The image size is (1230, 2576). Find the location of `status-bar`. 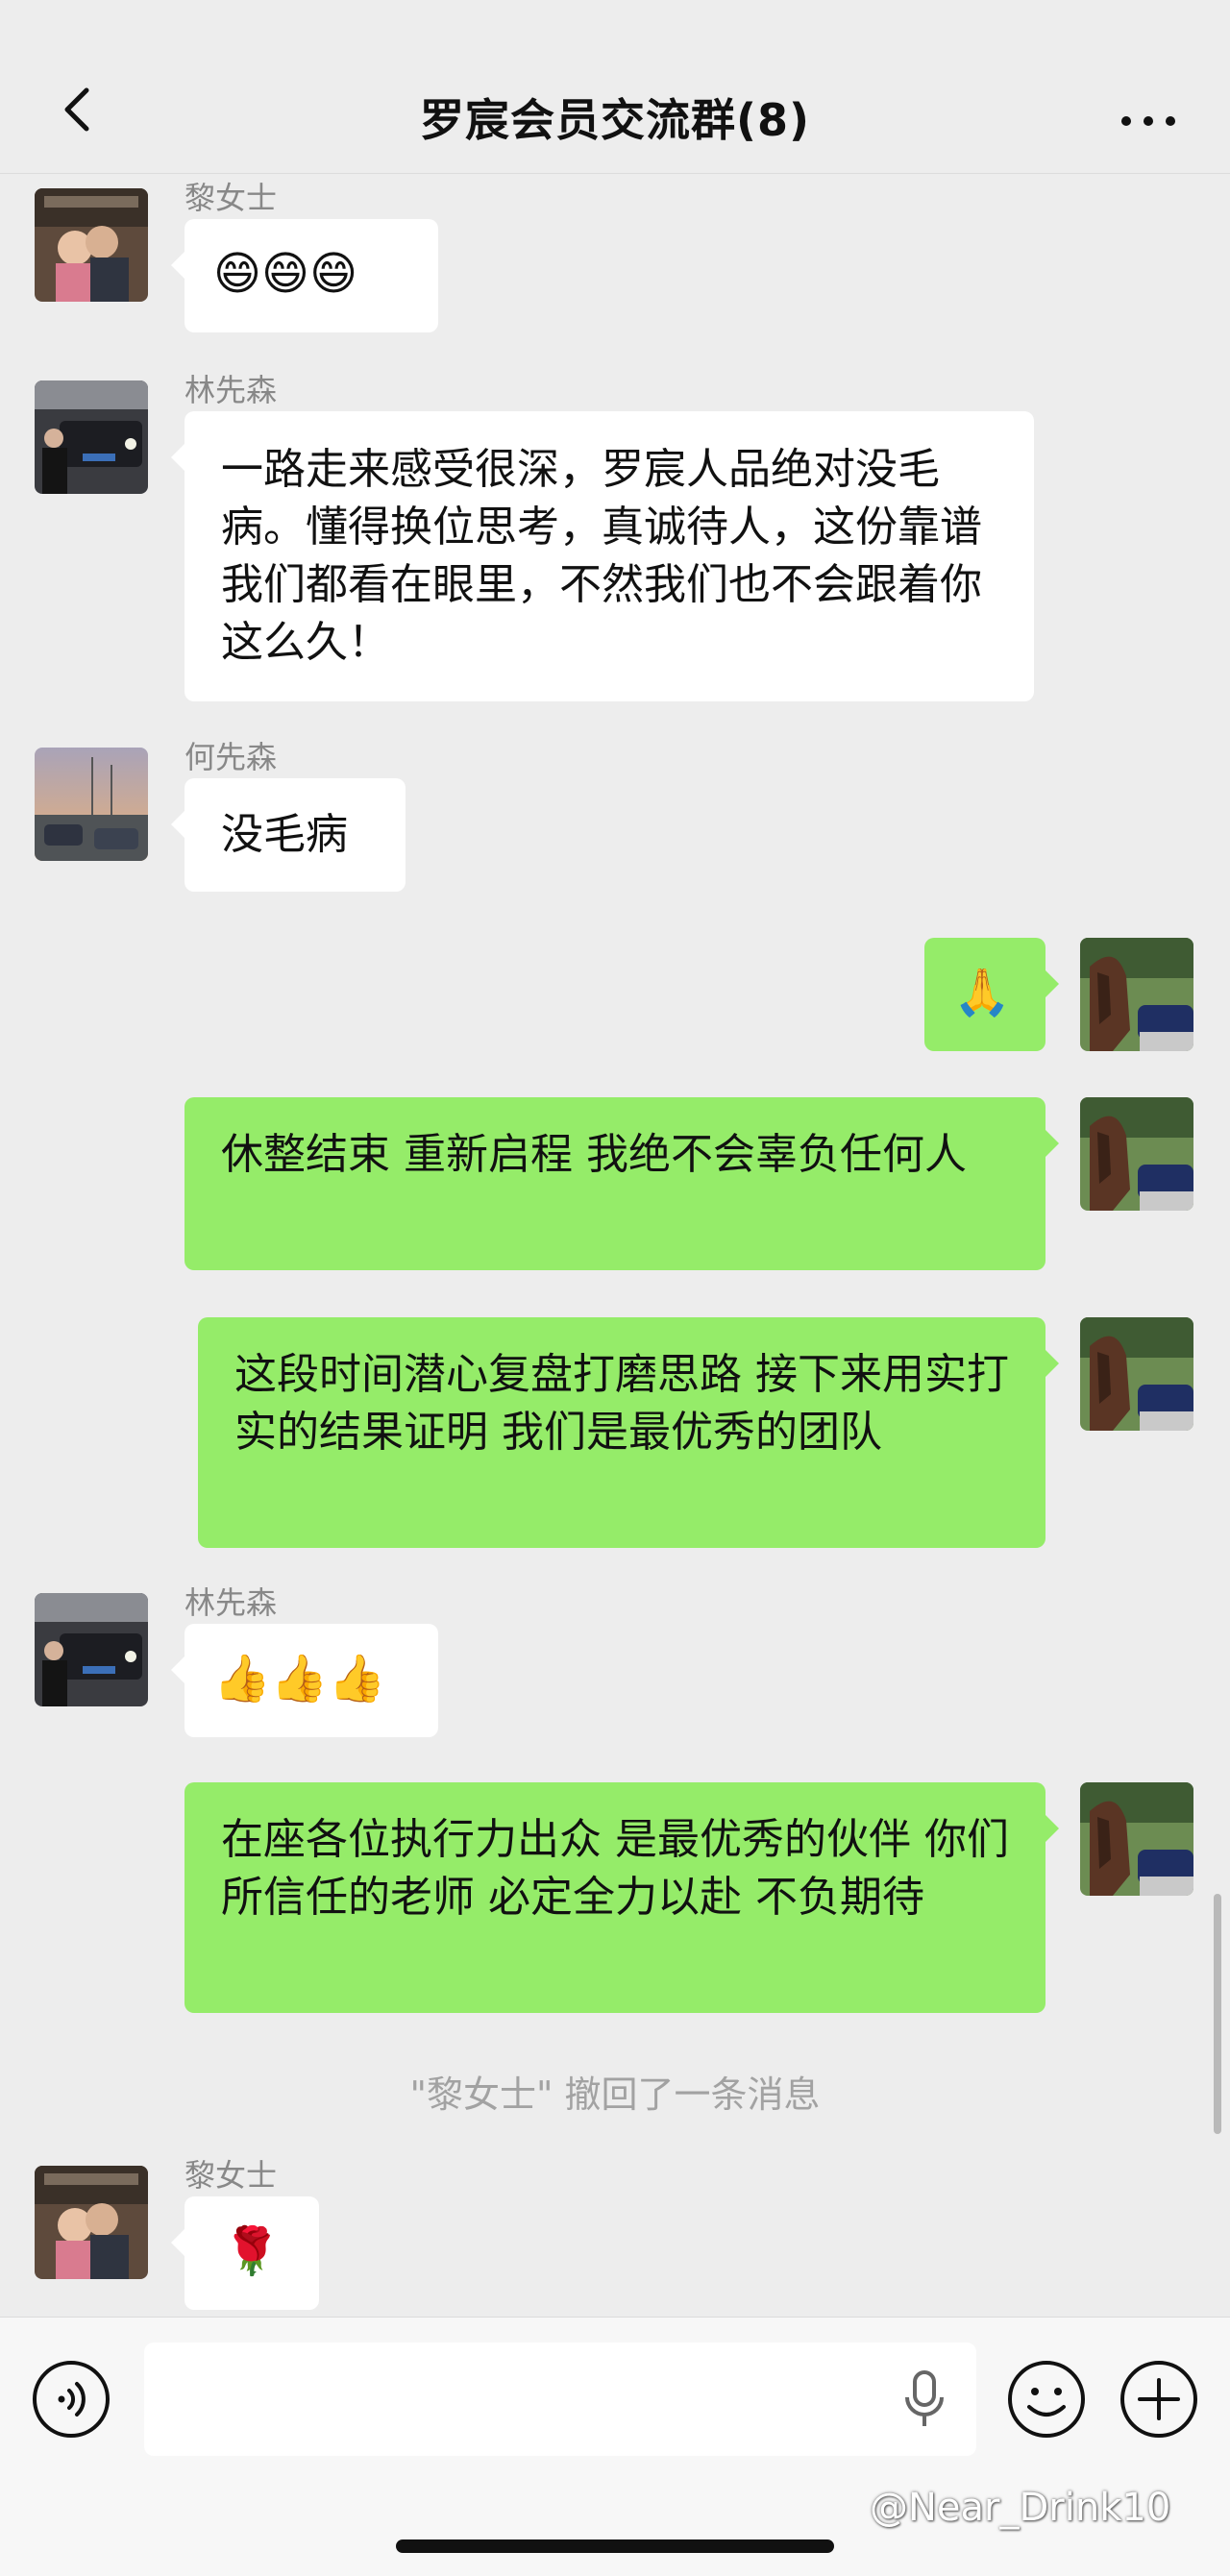

status-bar is located at coordinates (615, 6).